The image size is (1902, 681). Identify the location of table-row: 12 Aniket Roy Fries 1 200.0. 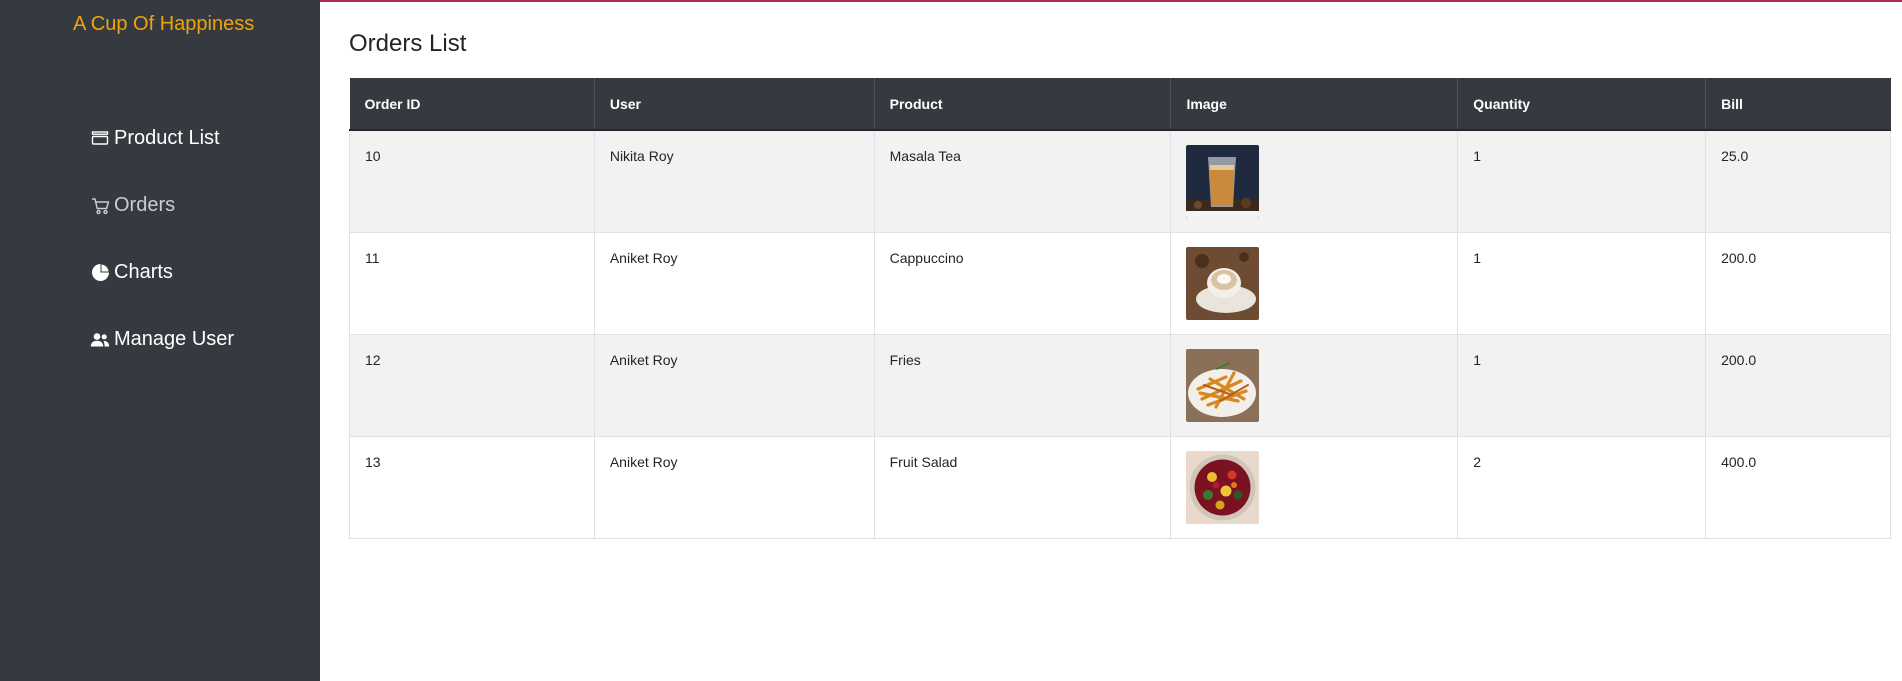
(1120, 385).